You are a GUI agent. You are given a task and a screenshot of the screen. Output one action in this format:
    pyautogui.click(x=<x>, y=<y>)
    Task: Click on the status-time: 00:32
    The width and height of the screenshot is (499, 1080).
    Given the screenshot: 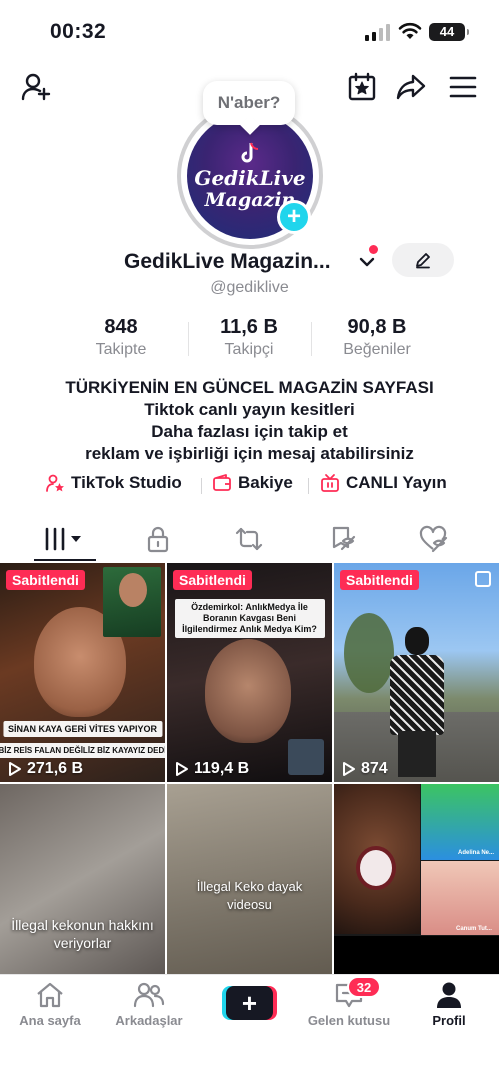 What is the action you would take?
    pyautogui.click(x=78, y=31)
    